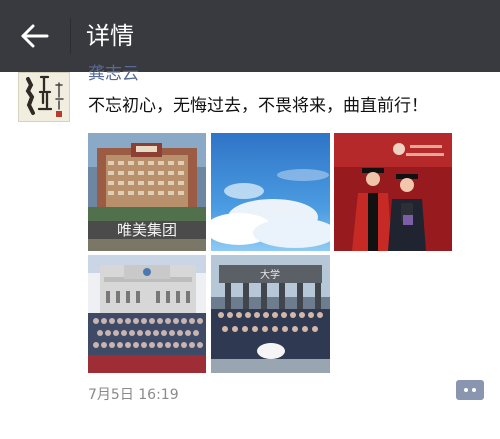  I want to click on photo-graduates, so click(393, 192).